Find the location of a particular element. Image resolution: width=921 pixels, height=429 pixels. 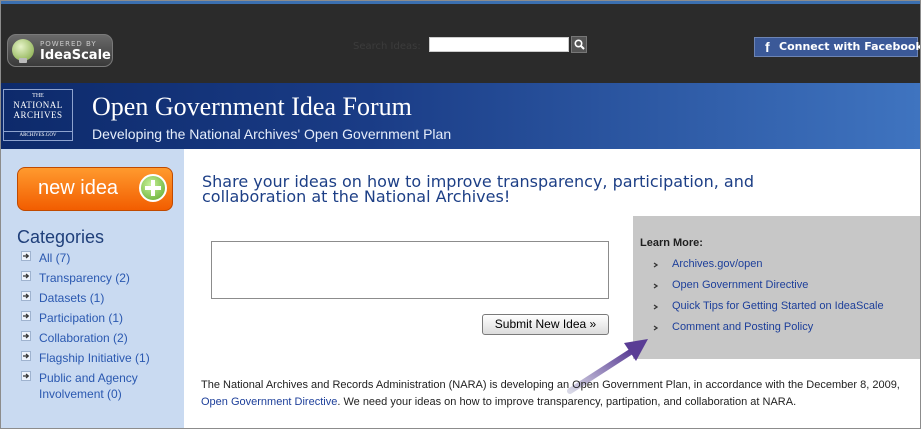

link-label: Archives.gov/open is located at coordinates (717, 264).